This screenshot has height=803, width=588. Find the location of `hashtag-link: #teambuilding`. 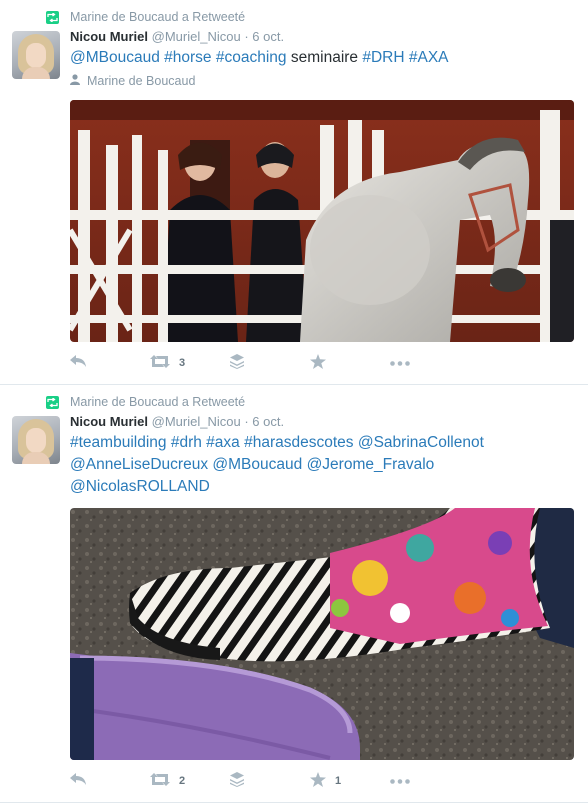

hashtag-link: #teambuilding is located at coordinates (118, 442).